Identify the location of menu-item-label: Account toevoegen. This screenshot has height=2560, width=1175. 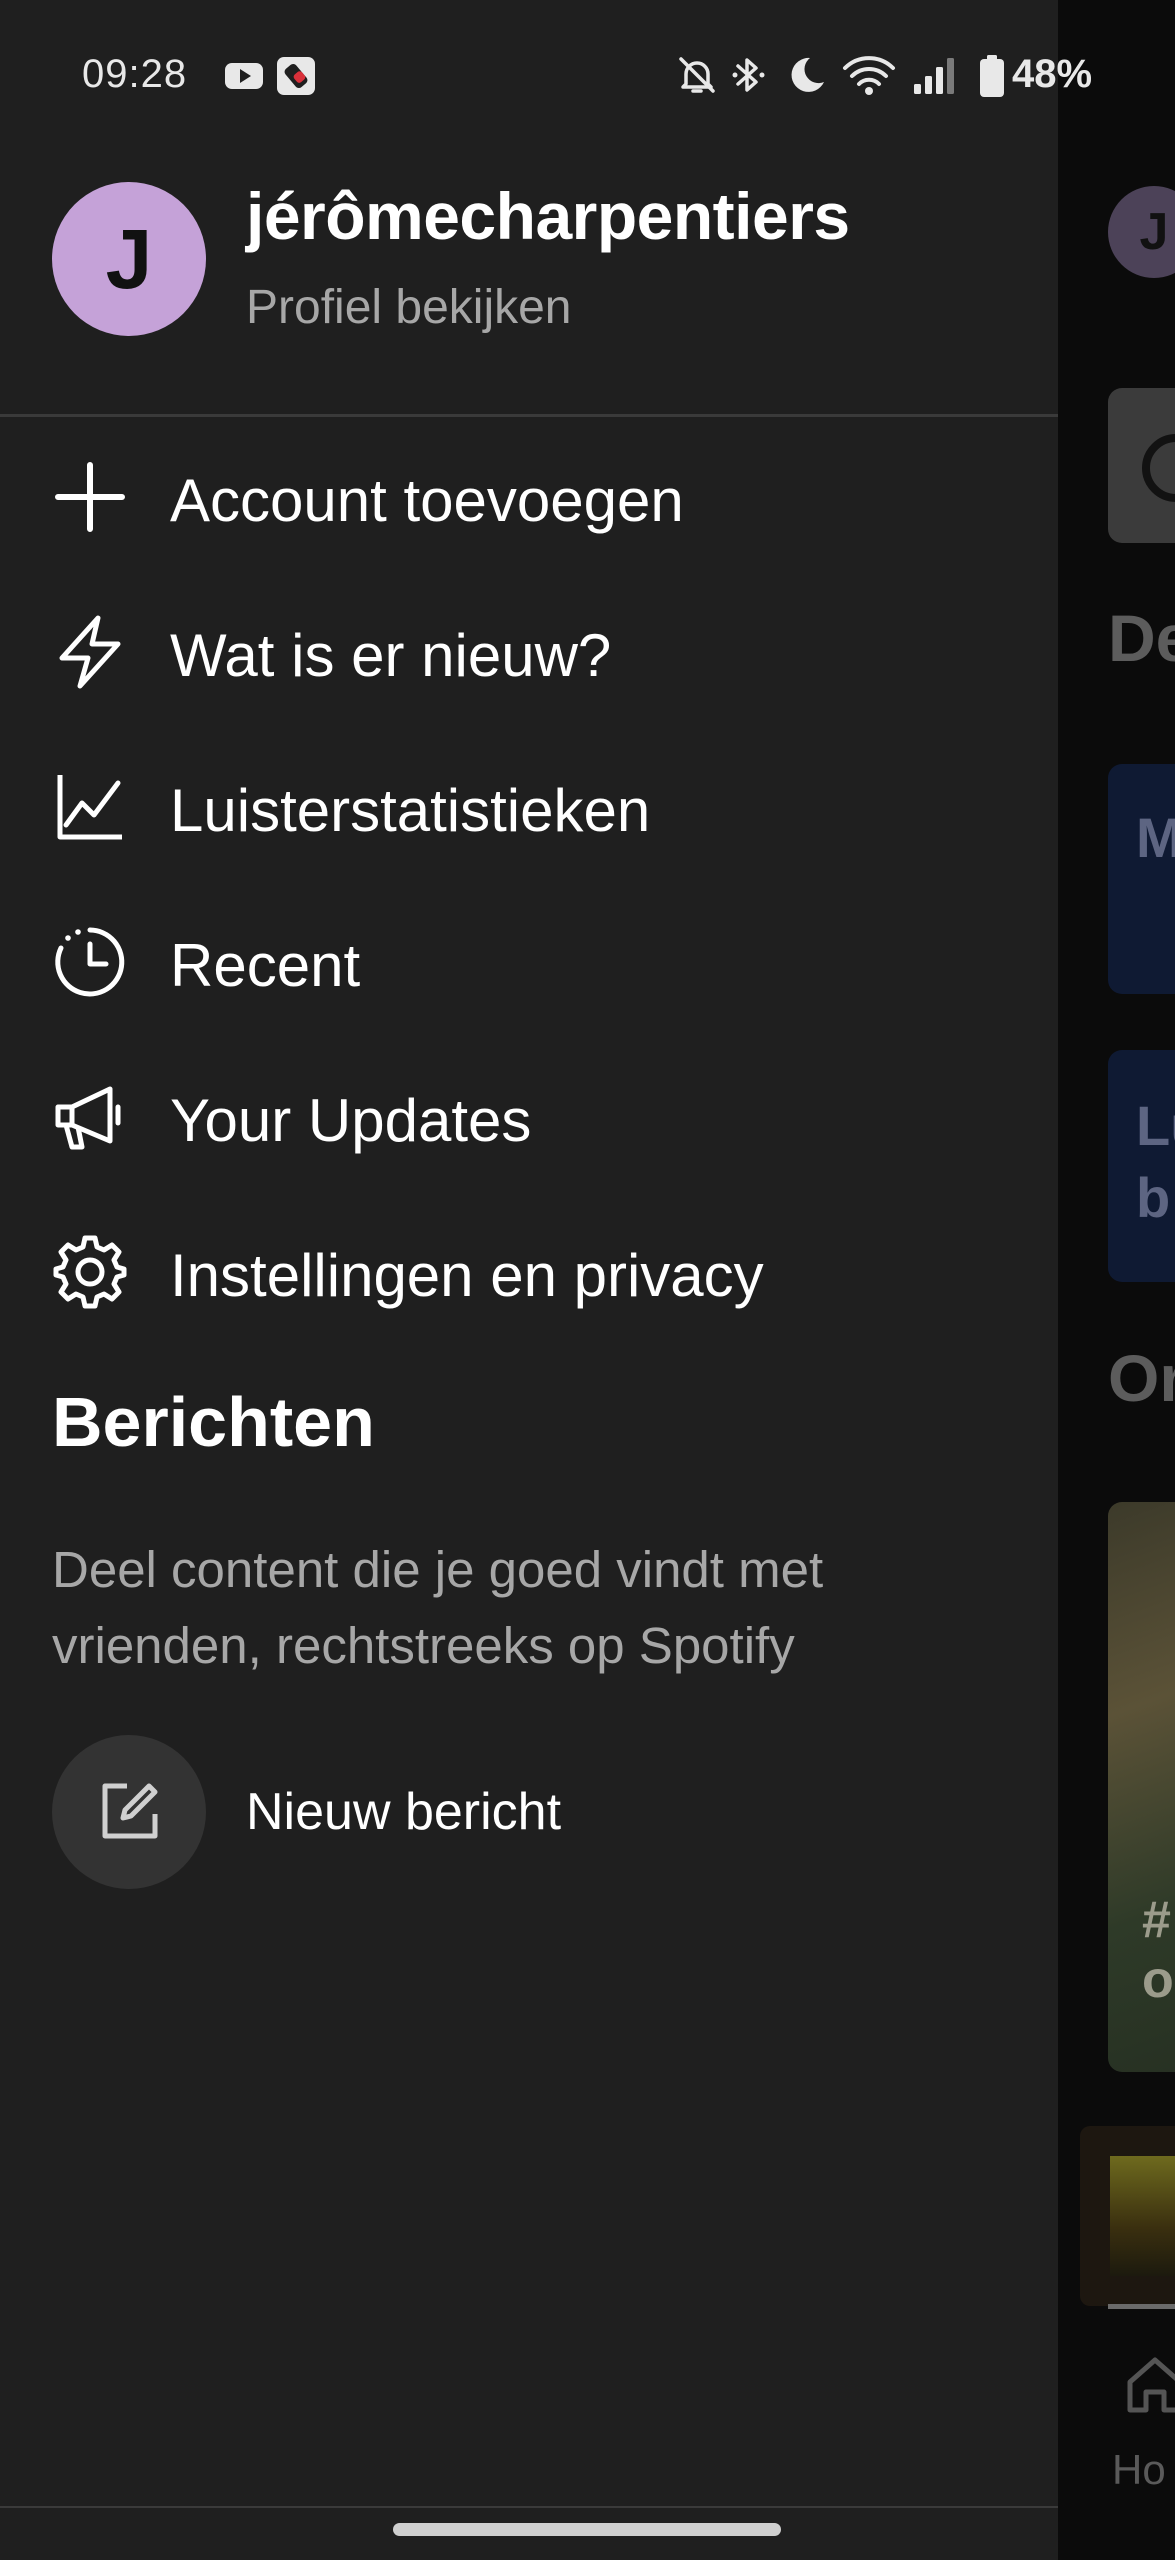
(427, 500).